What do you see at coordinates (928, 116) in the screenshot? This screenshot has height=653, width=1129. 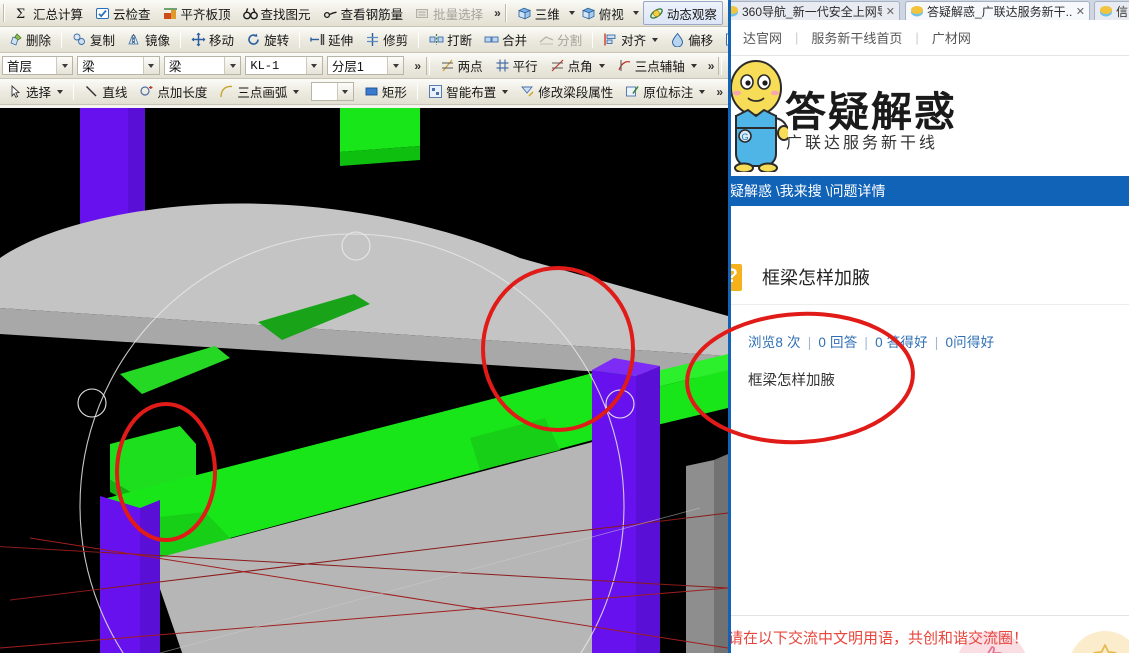 I see `site-logo: G 答疑解惑 广联达服务新干线` at bounding box center [928, 116].